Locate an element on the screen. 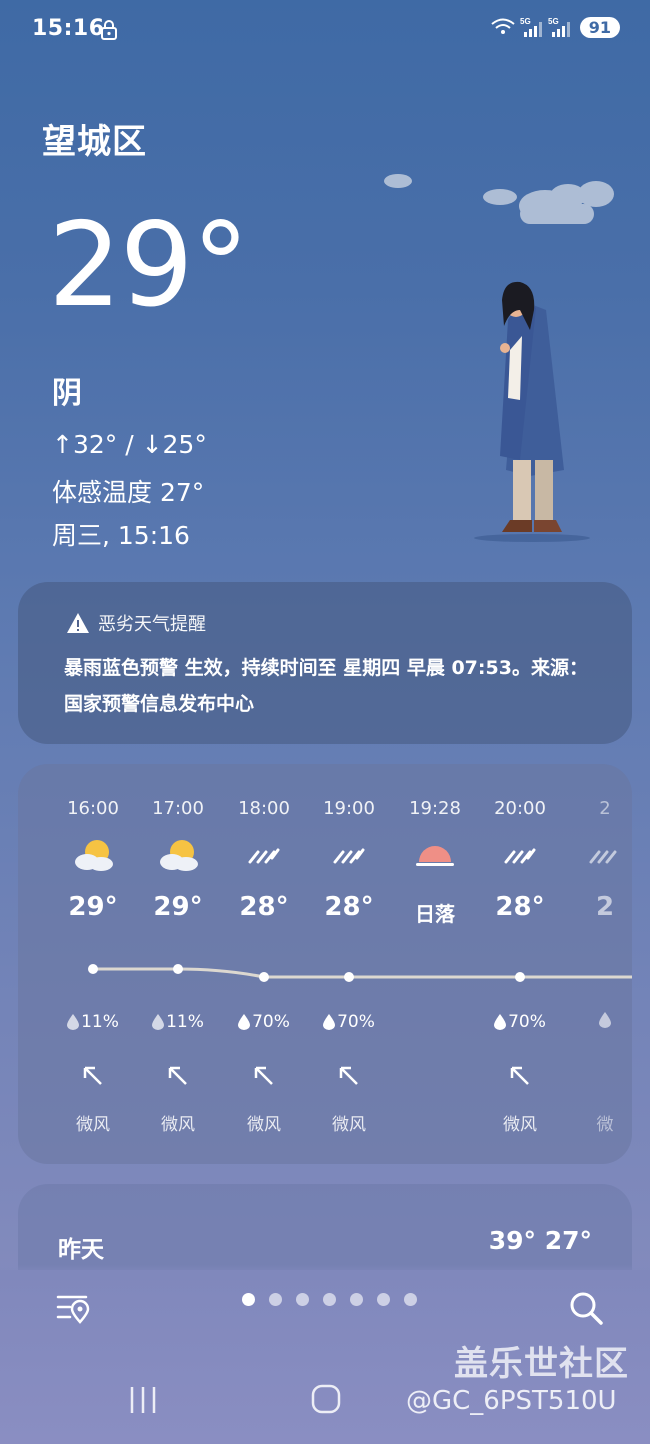  signal-5g-icon: 5G is located at coordinates (531, 27).